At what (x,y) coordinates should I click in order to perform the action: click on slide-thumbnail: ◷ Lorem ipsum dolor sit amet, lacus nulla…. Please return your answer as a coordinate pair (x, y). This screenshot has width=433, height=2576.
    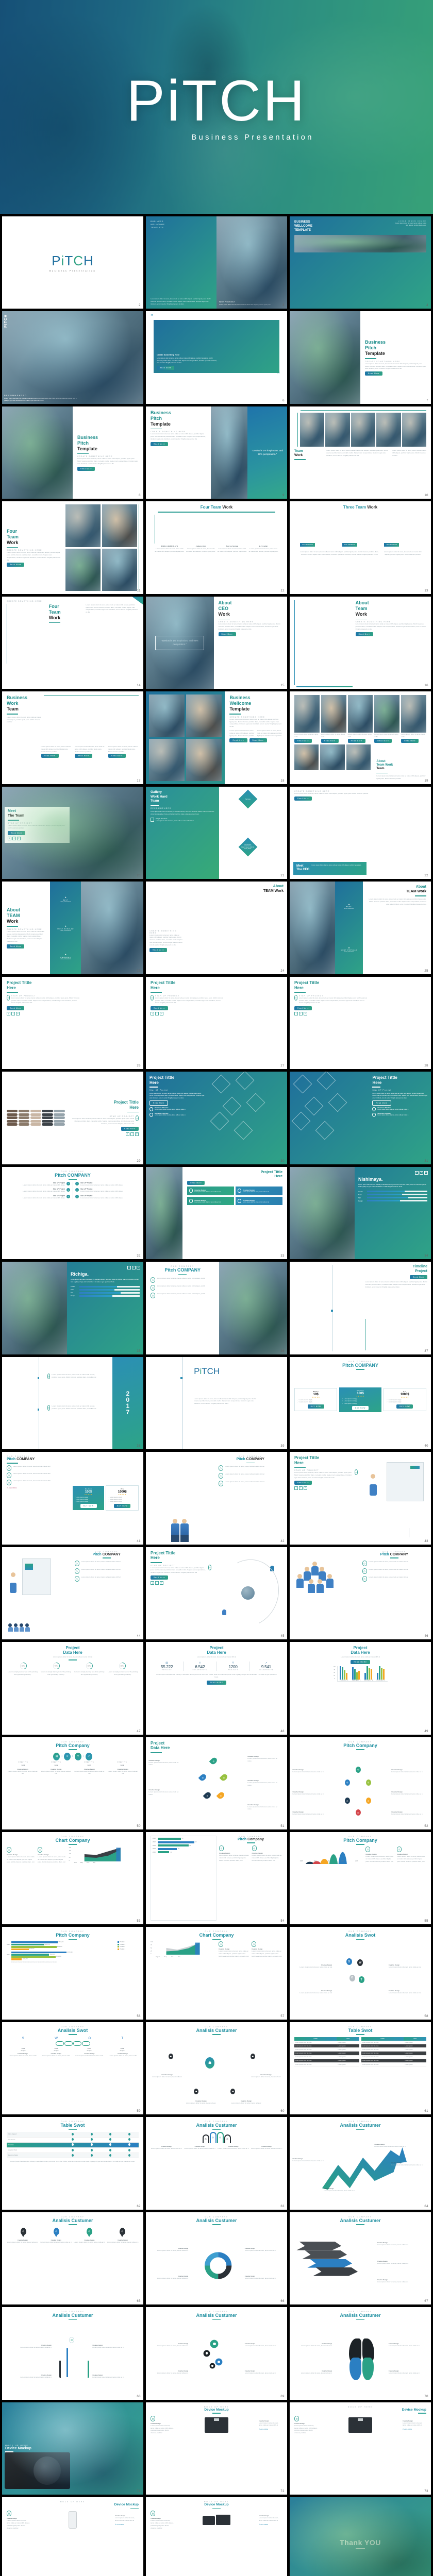
    Looking at the image, I should click on (72, 1403).